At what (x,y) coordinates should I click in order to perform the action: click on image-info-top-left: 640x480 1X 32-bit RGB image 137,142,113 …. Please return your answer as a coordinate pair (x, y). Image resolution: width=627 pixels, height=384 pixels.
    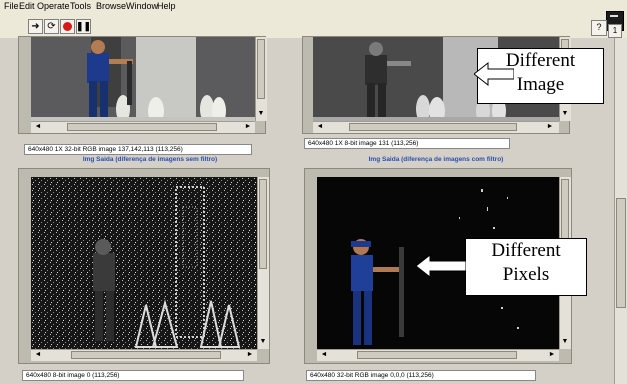
    Looking at the image, I should click on (138, 149).